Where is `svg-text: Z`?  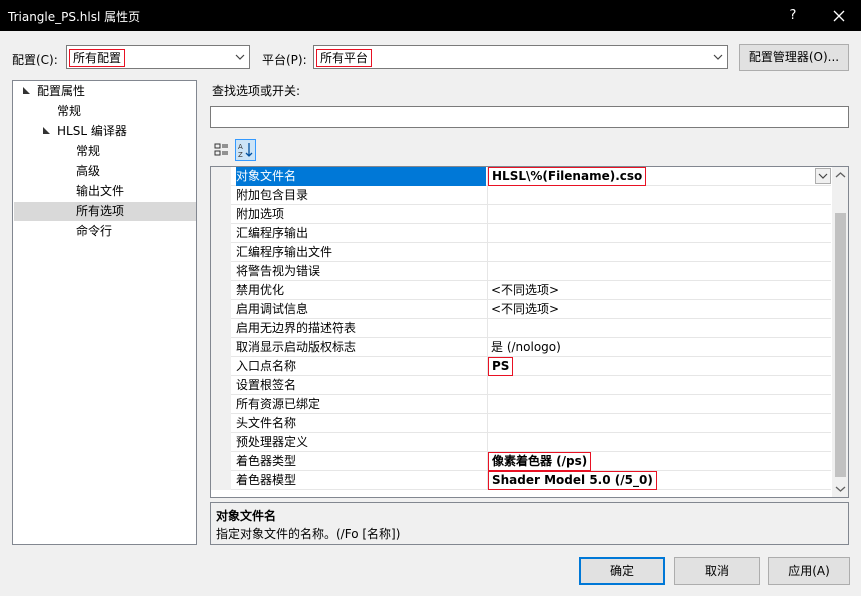 svg-text: Z is located at coordinates (240, 155).